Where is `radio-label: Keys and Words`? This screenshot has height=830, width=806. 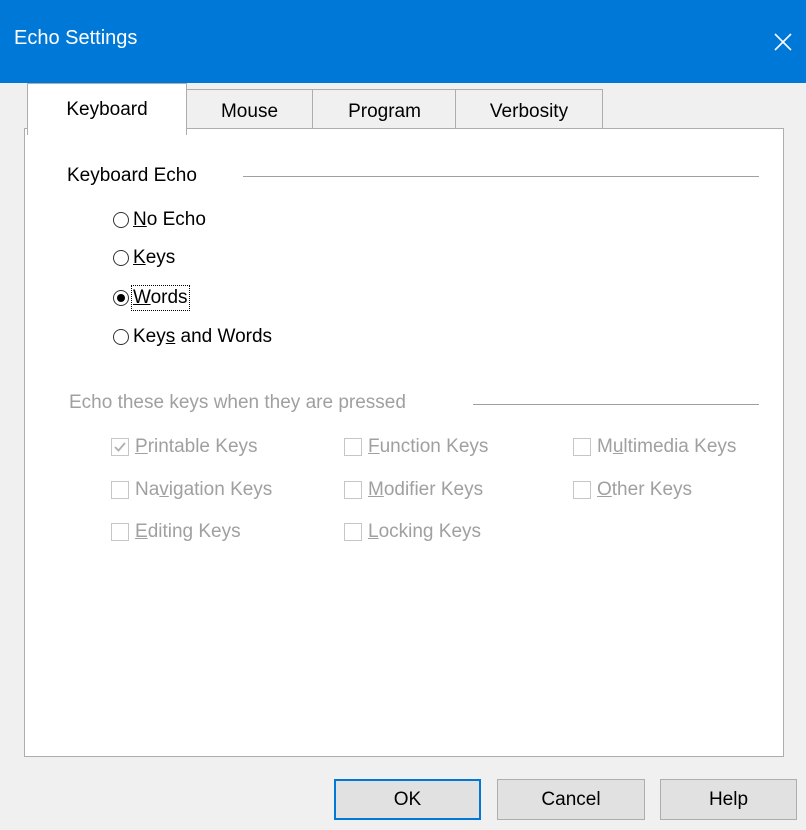
radio-label: Keys and Words is located at coordinates (203, 336).